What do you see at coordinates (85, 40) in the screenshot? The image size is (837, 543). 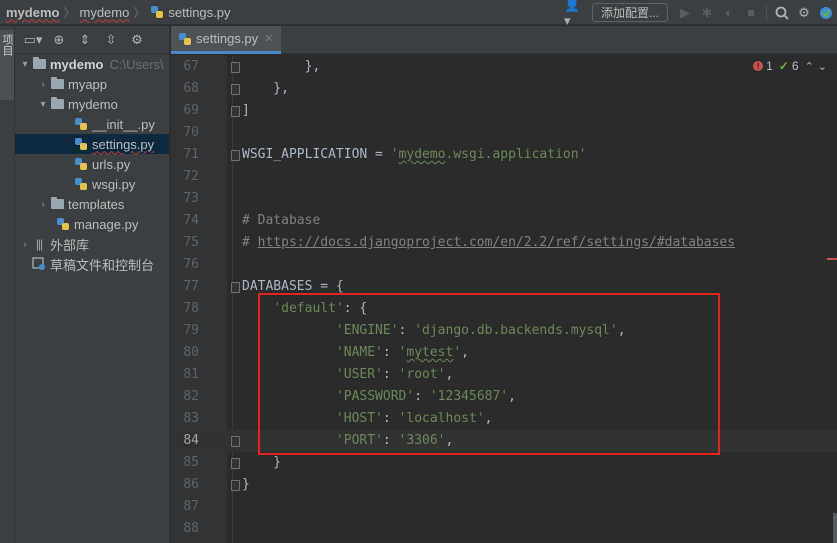 I see `expand-all-icon: ⇕` at bounding box center [85, 40].